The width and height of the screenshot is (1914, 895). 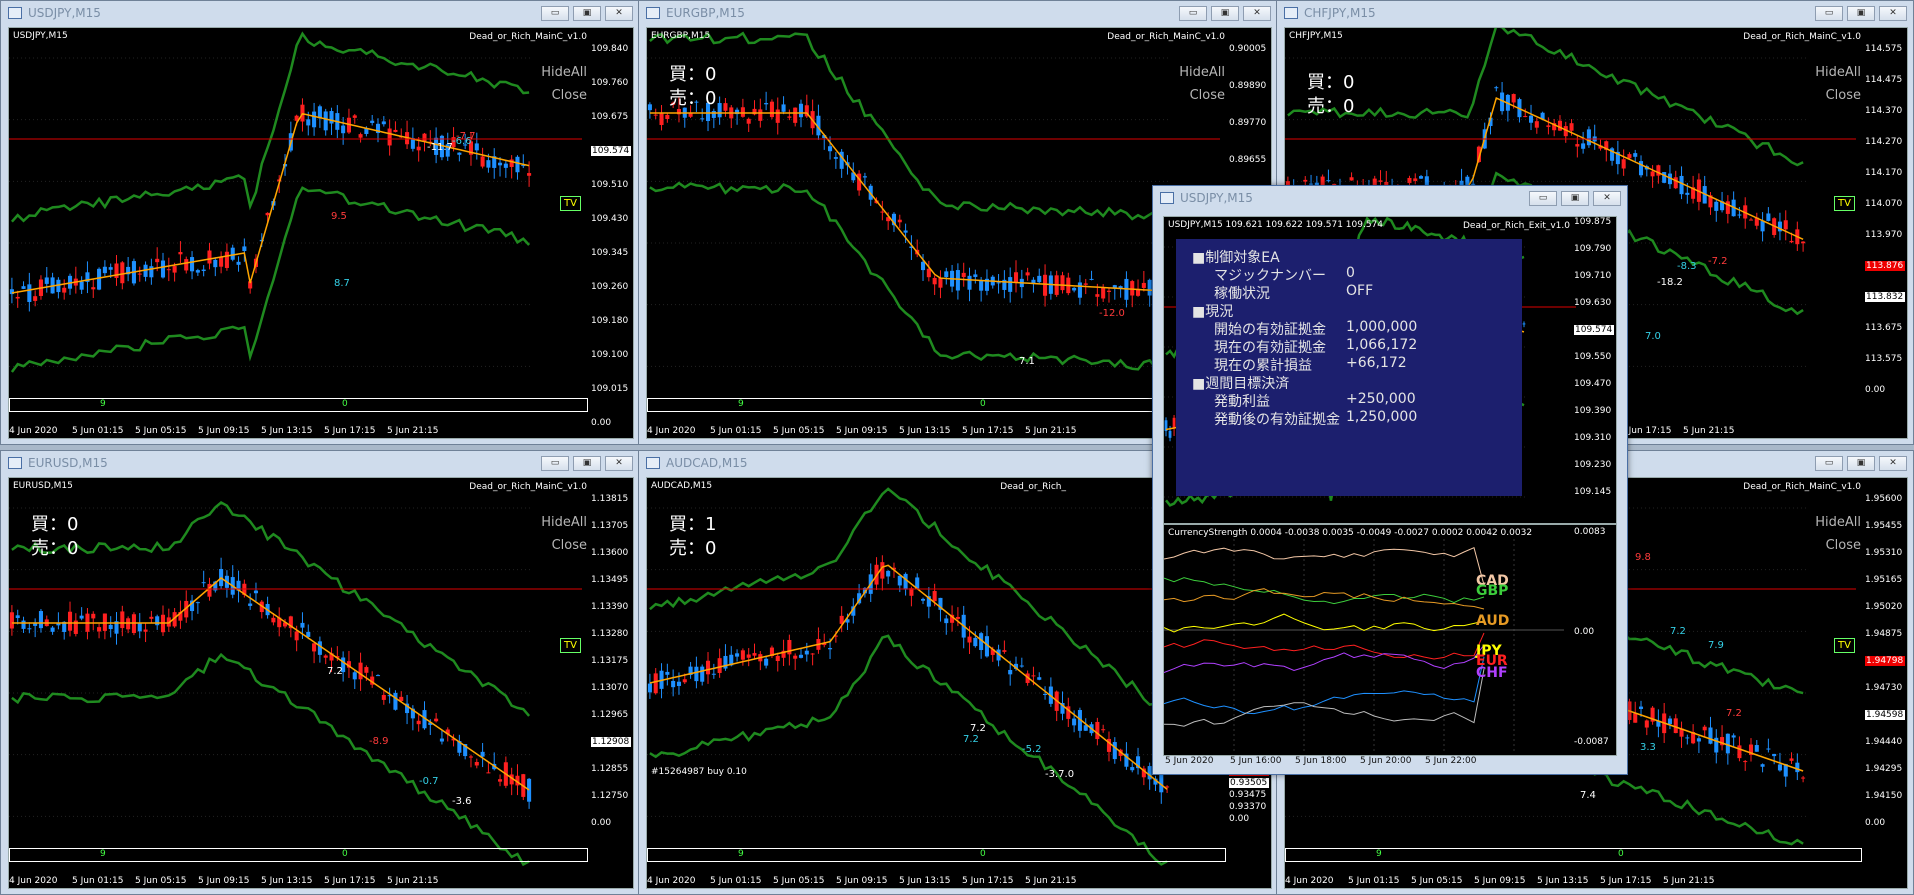 I want to click on price-tick: 0.93370, so click(x=1248, y=807).